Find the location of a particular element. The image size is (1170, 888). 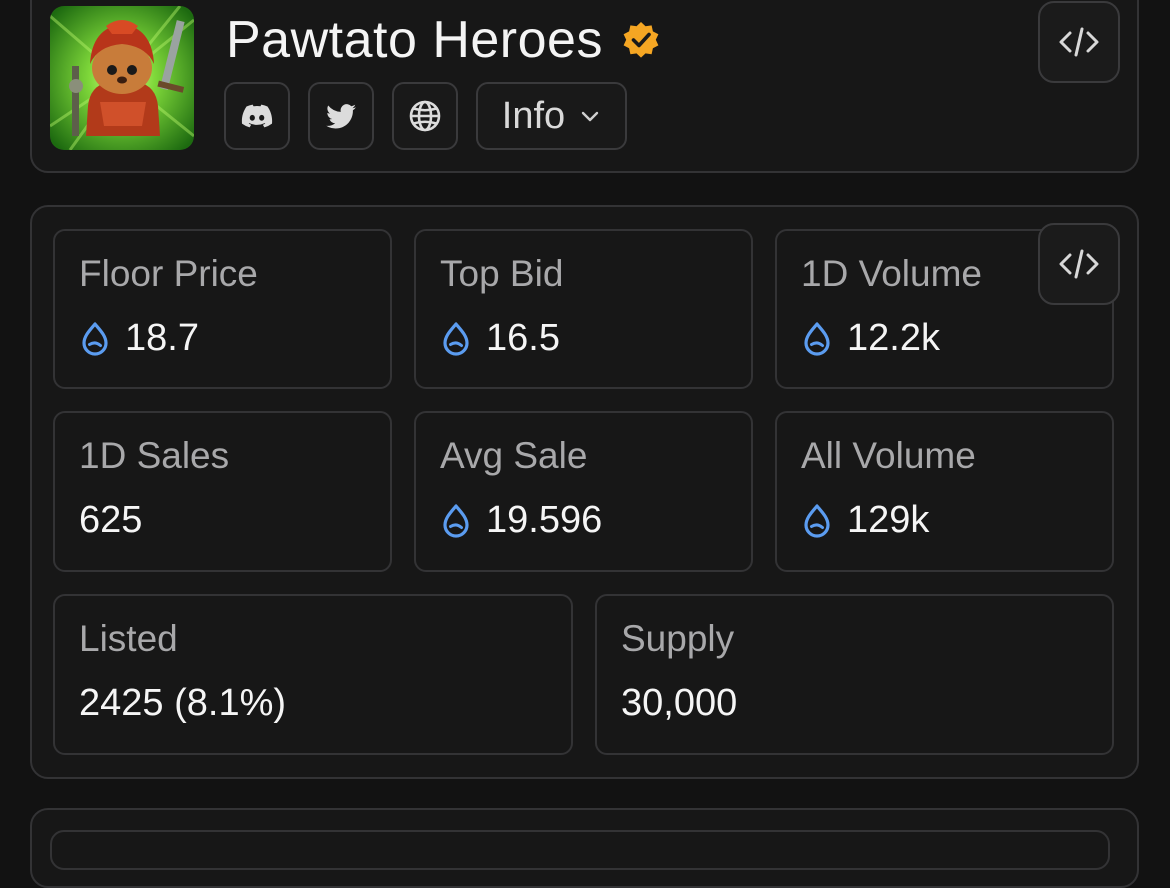

stat-value-row: 16.5 is located at coordinates (500, 338).